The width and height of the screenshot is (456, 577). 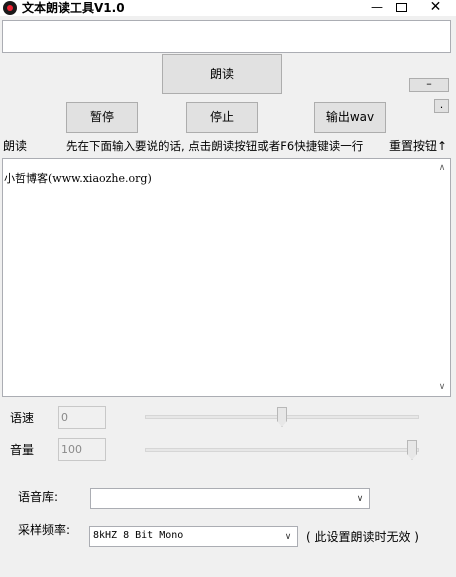 I want to click on maximize-button, so click(x=401, y=8).